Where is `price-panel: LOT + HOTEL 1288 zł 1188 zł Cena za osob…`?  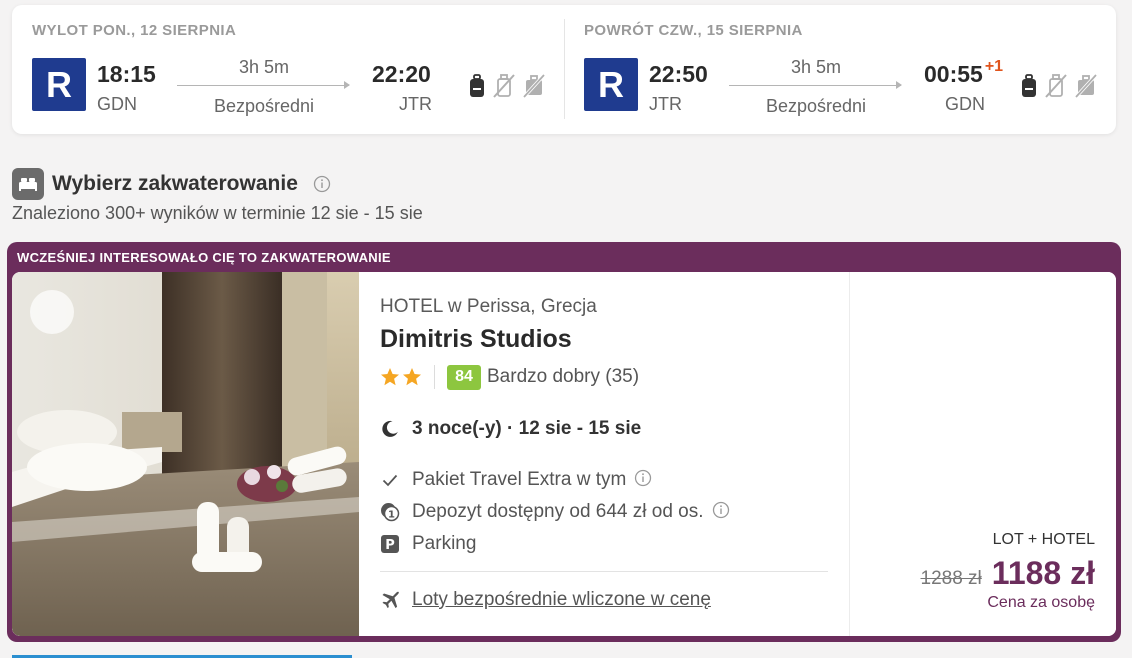
price-panel: LOT + HOTEL 1288 zł 1188 zł Cena za osob… is located at coordinates (982, 454).